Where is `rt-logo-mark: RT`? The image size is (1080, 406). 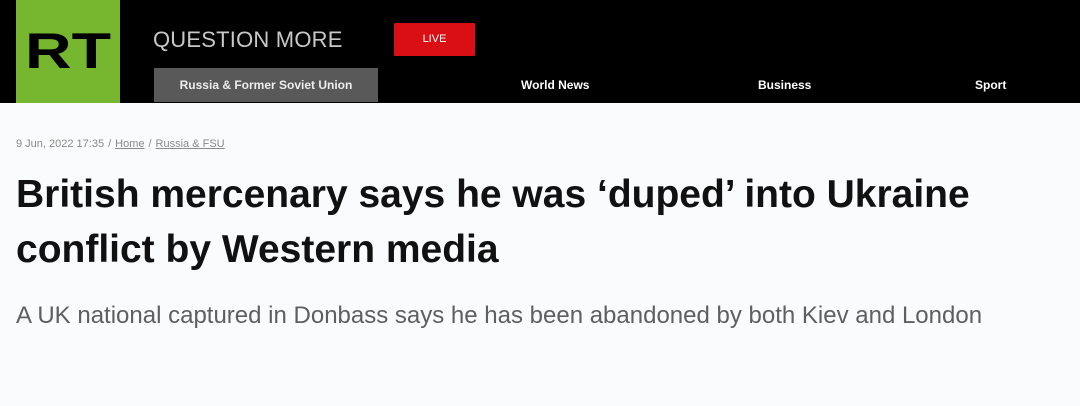
rt-logo-mark: RT is located at coordinates (68, 51).